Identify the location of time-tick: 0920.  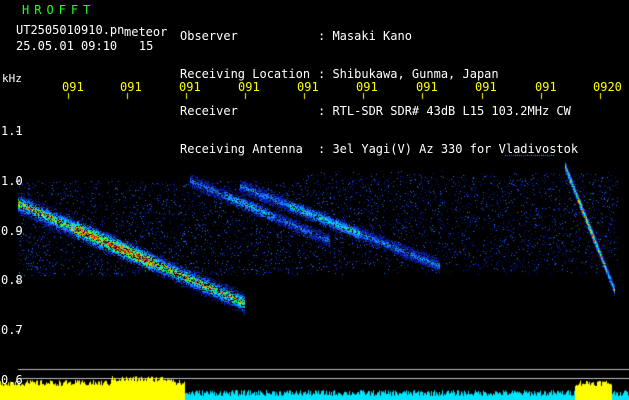
(607, 87).